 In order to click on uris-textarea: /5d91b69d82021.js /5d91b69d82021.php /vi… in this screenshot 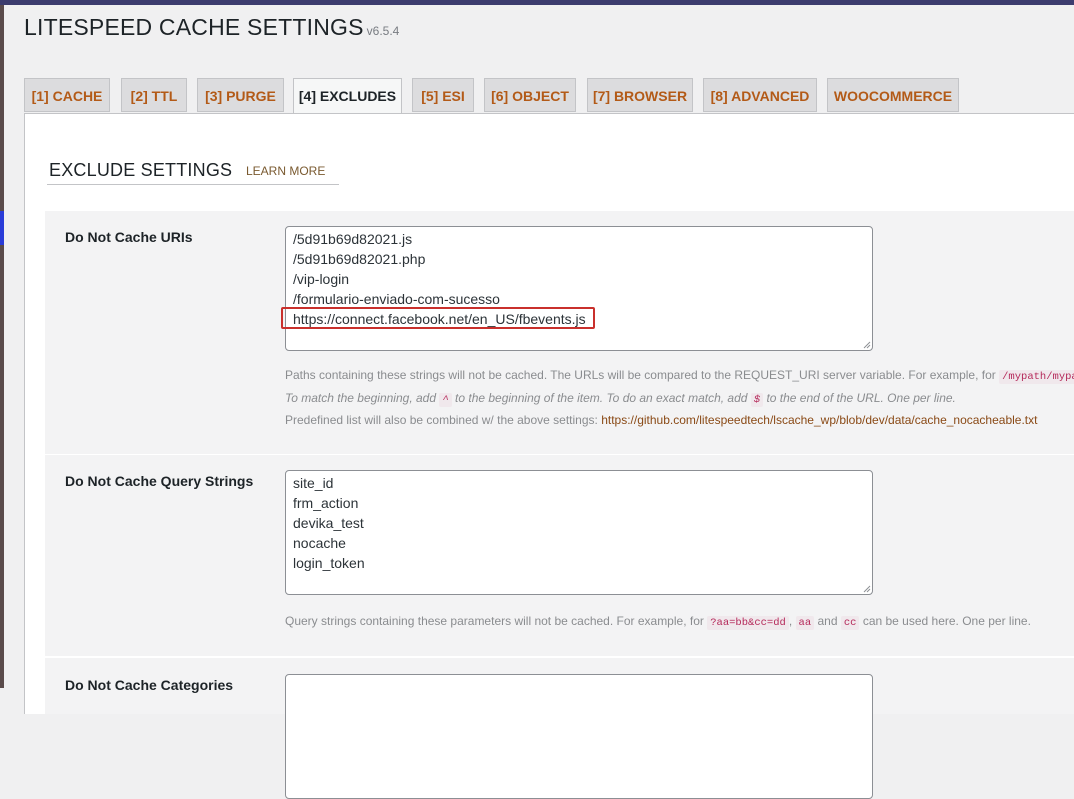, I will do `click(577, 288)`.